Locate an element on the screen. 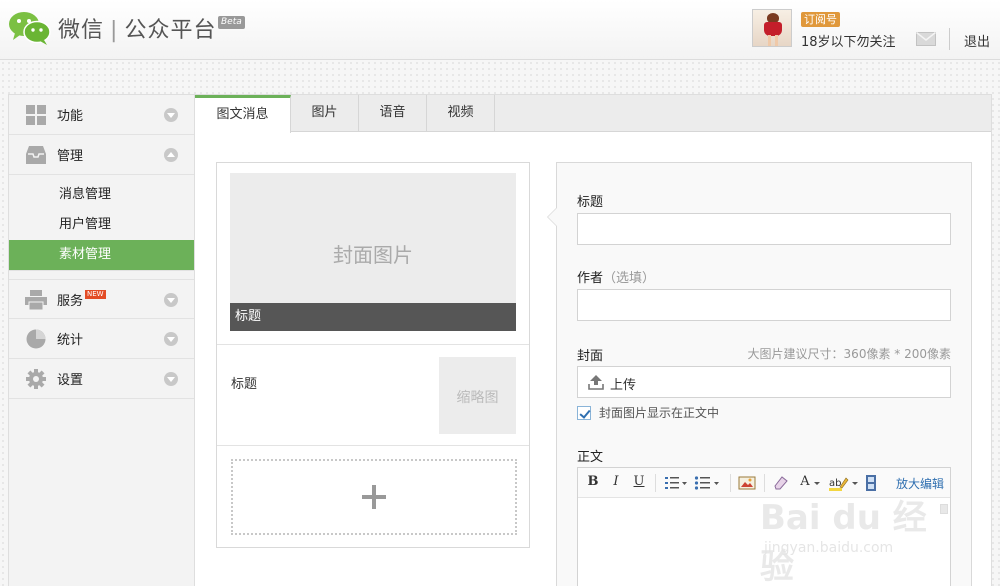 This screenshot has width=1000, height=586. italic-button: I is located at coordinates (616, 483).